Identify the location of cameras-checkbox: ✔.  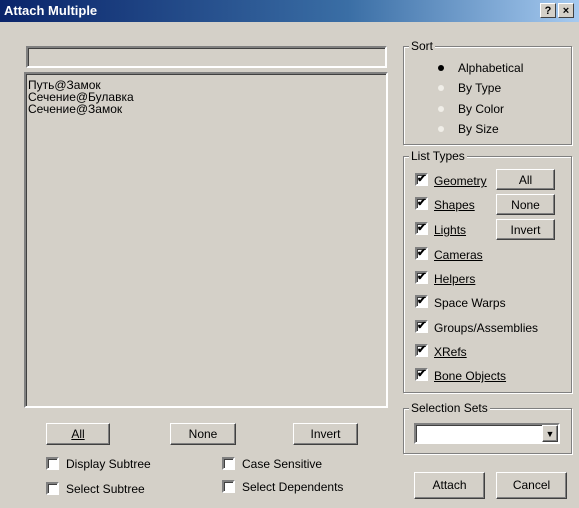
(421, 253).